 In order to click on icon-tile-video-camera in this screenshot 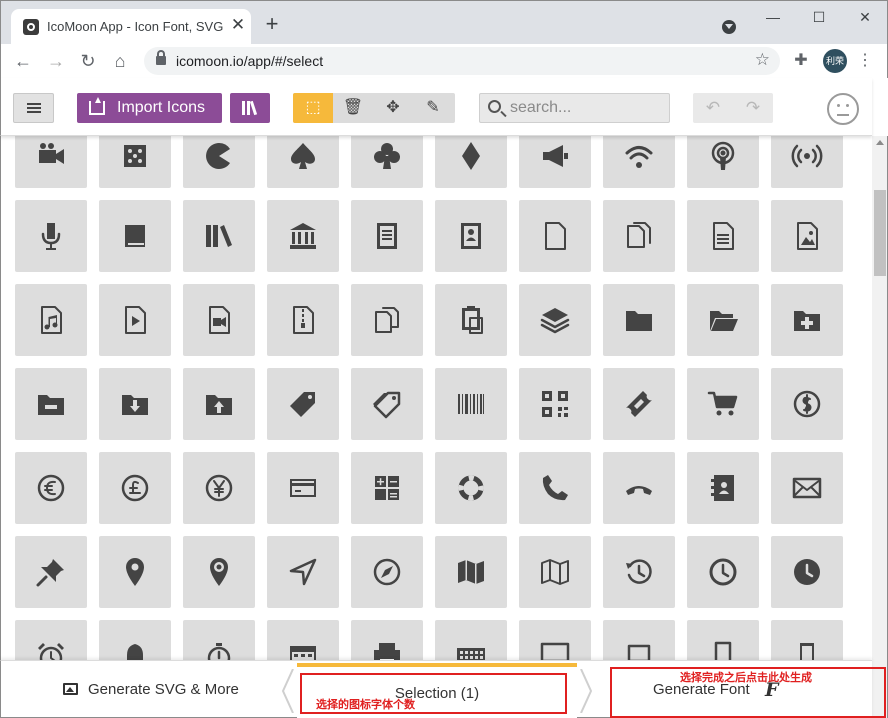, I will do `click(51, 162)`.